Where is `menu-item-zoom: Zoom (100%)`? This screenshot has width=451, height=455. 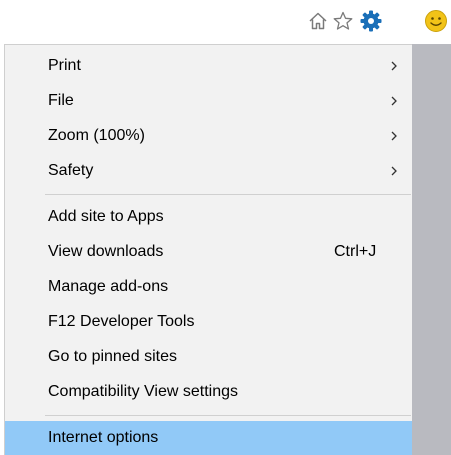 menu-item-zoom: Zoom (100%) is located at coordinates (208, 136).